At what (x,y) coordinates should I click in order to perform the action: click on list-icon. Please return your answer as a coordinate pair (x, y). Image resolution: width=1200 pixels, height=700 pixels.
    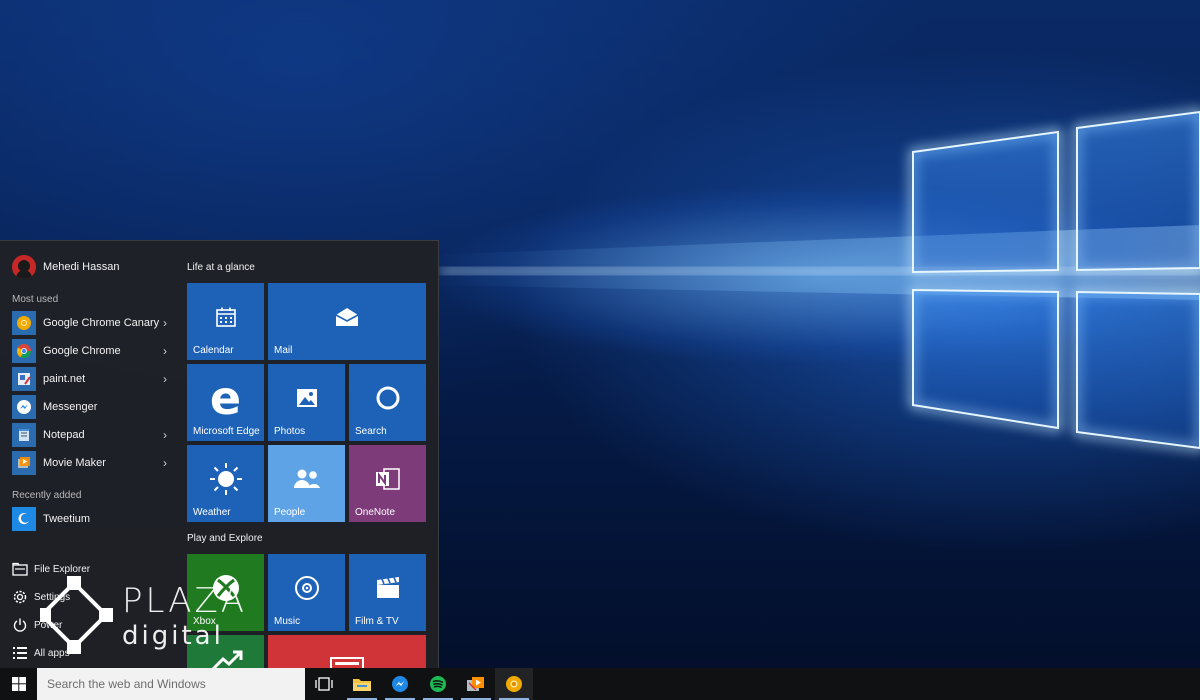
    Looking at the image, I should click on (20, 653).